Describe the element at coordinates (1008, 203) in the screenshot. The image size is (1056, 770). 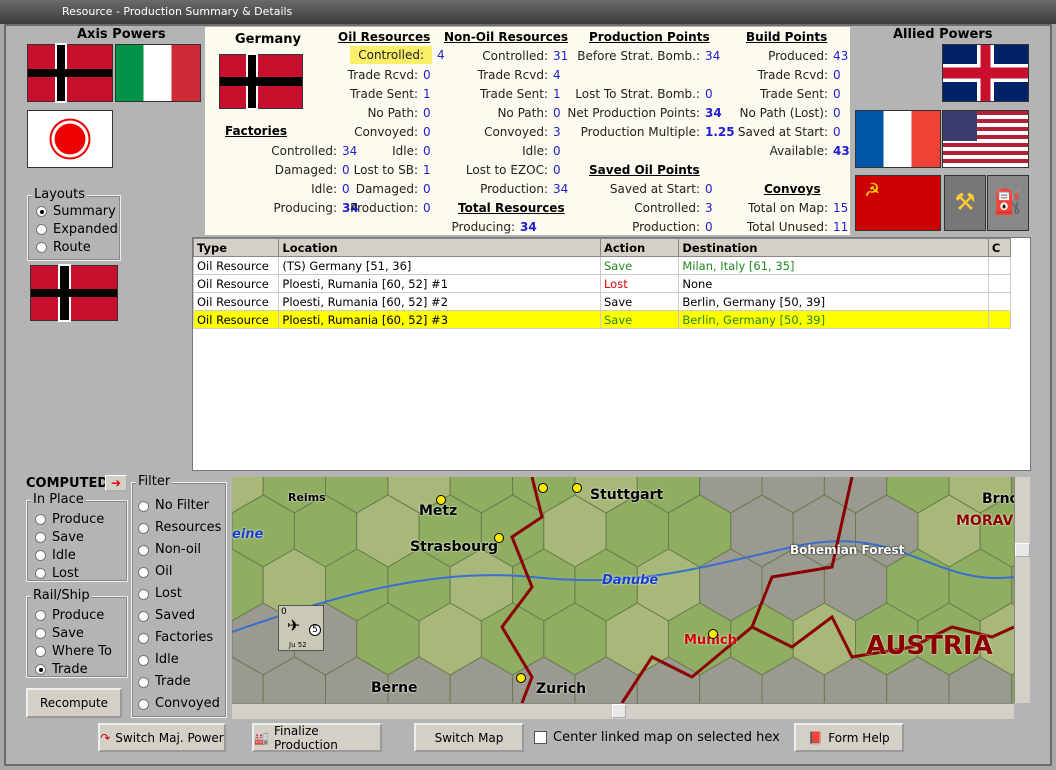
I see `oil-icon: ⛽` at that location.